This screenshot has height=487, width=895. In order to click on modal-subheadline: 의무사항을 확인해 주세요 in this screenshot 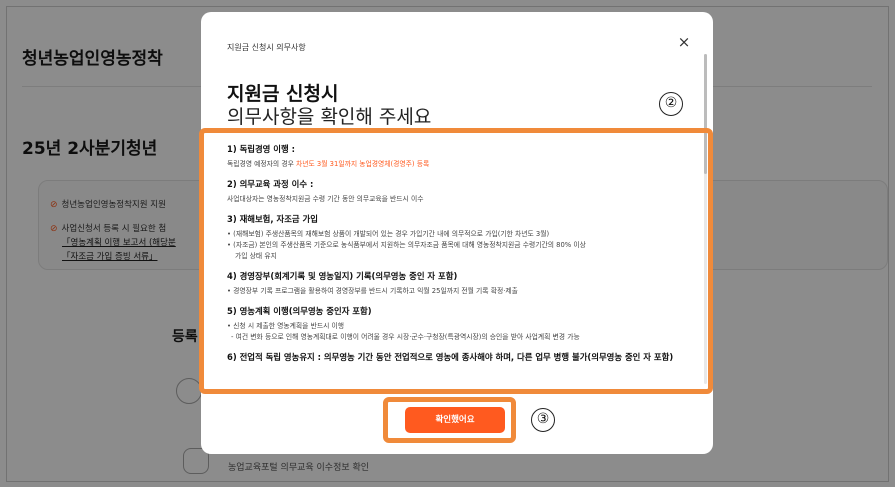, I will do `click(329, 117)`.